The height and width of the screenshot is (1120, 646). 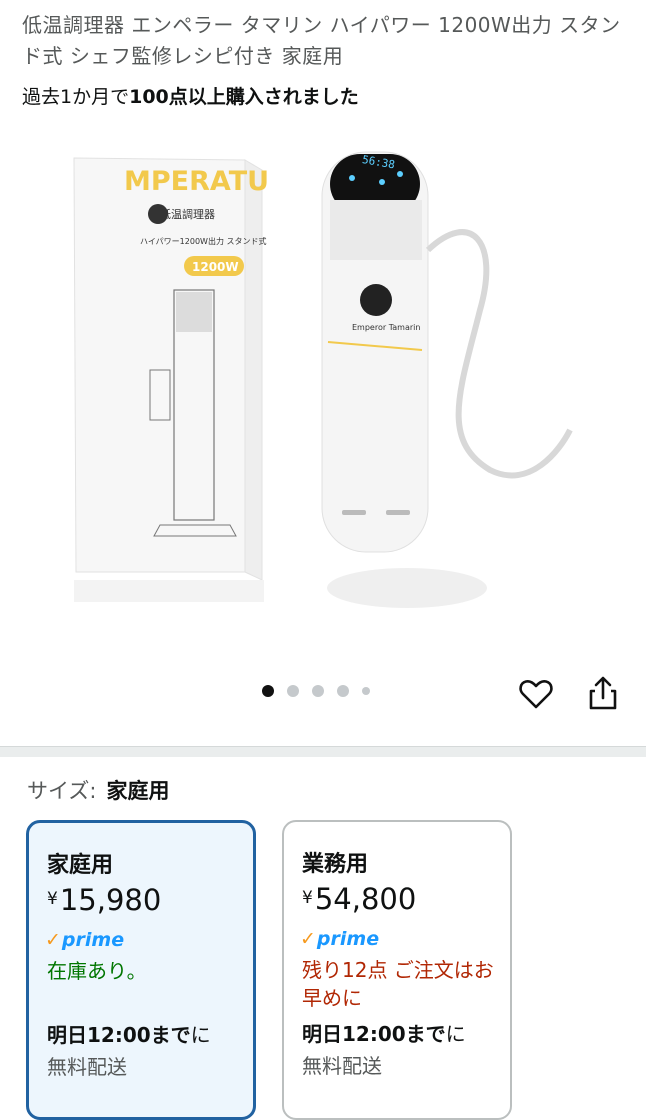 What do you see at coordinates (386, 327) in the screenshot?
I see `device-logo-text: Emperor Tamarin` at bounding box center [386, 327].